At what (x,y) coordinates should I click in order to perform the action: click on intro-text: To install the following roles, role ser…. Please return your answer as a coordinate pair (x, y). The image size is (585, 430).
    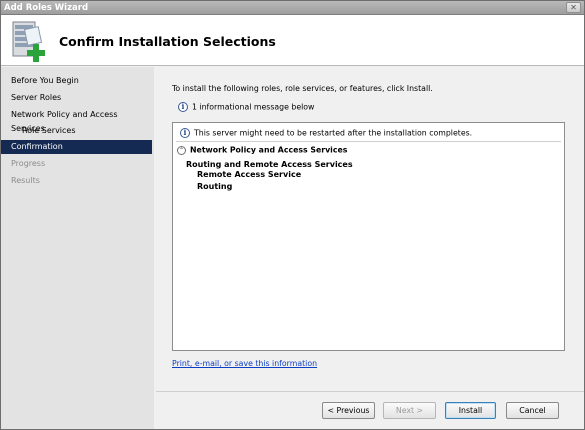
    Looking at the image, I should click on (302, 88).